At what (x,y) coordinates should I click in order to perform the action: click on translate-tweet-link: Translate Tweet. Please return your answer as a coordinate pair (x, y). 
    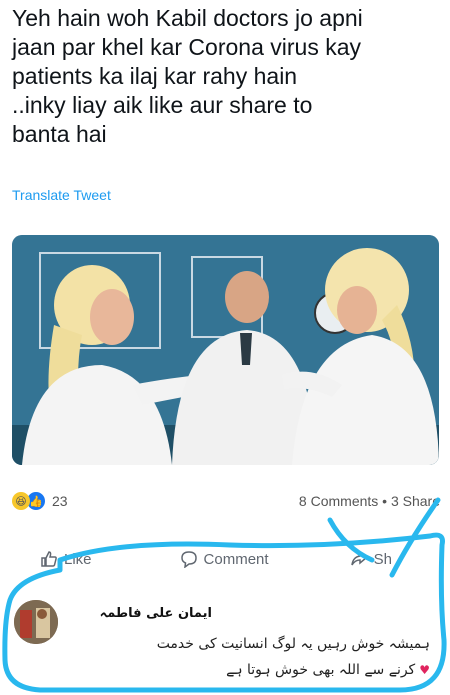
    Looking at the image, I should click on (61, 195).